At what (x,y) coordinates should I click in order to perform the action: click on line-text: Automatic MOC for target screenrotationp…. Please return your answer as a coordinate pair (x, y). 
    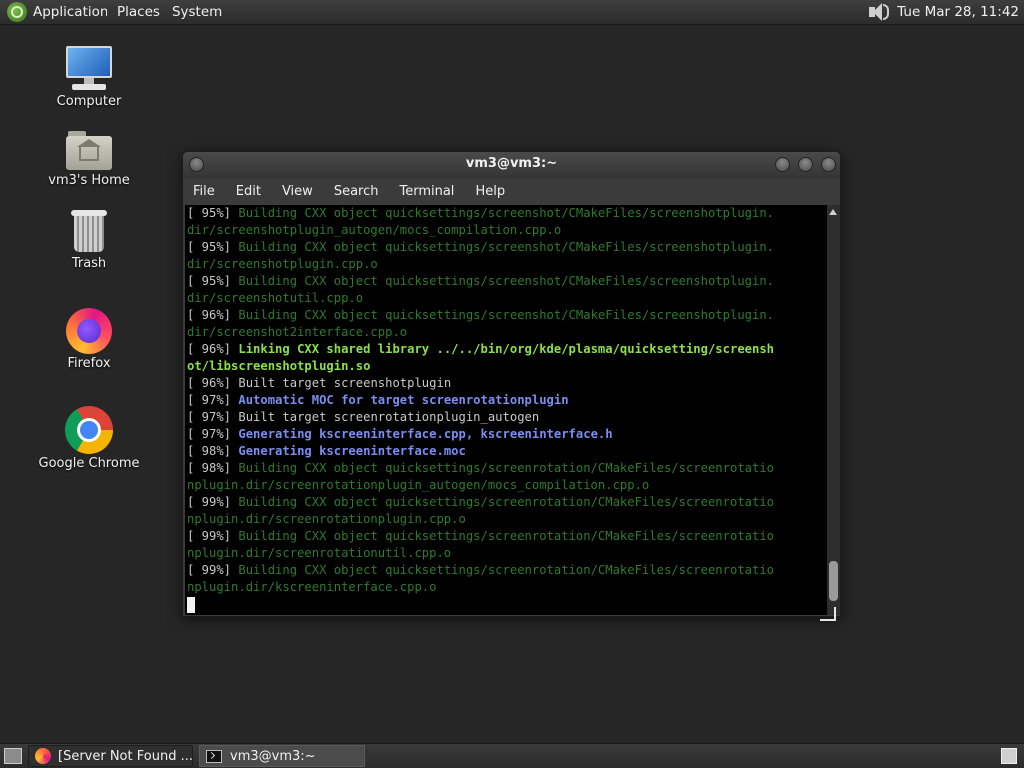
    Looking at the image, I should click on (403, 400).